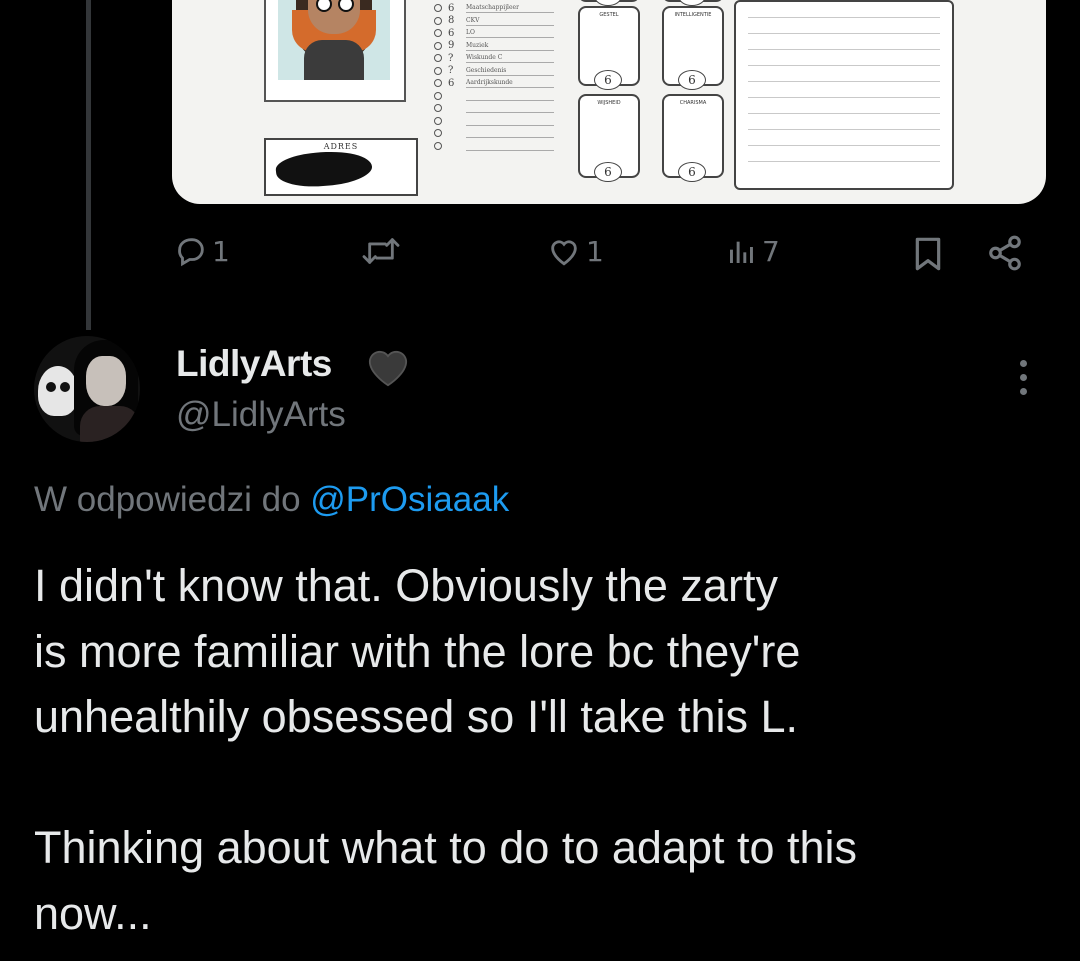  I want to click on tweet-action-bar: 1 1 7, so click(540, 253).